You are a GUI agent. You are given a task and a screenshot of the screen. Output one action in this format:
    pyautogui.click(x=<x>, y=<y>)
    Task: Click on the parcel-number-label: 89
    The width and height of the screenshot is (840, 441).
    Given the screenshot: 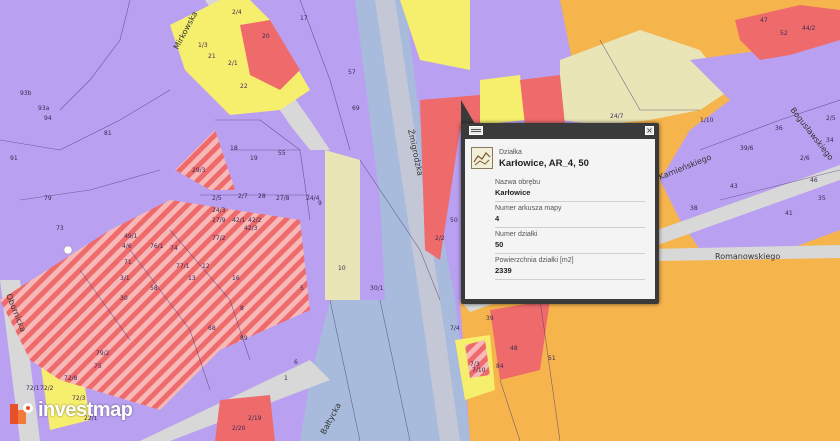 What is the action you would take?
    pyautogui.click(x=244, y=338)
    